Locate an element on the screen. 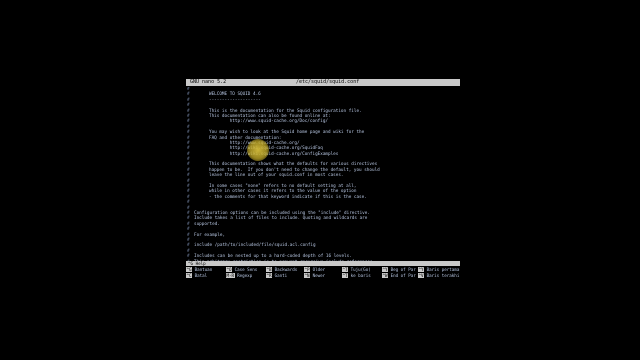  shortcut-item: ^V Baris terakhir is located at coordinates (439, 276).